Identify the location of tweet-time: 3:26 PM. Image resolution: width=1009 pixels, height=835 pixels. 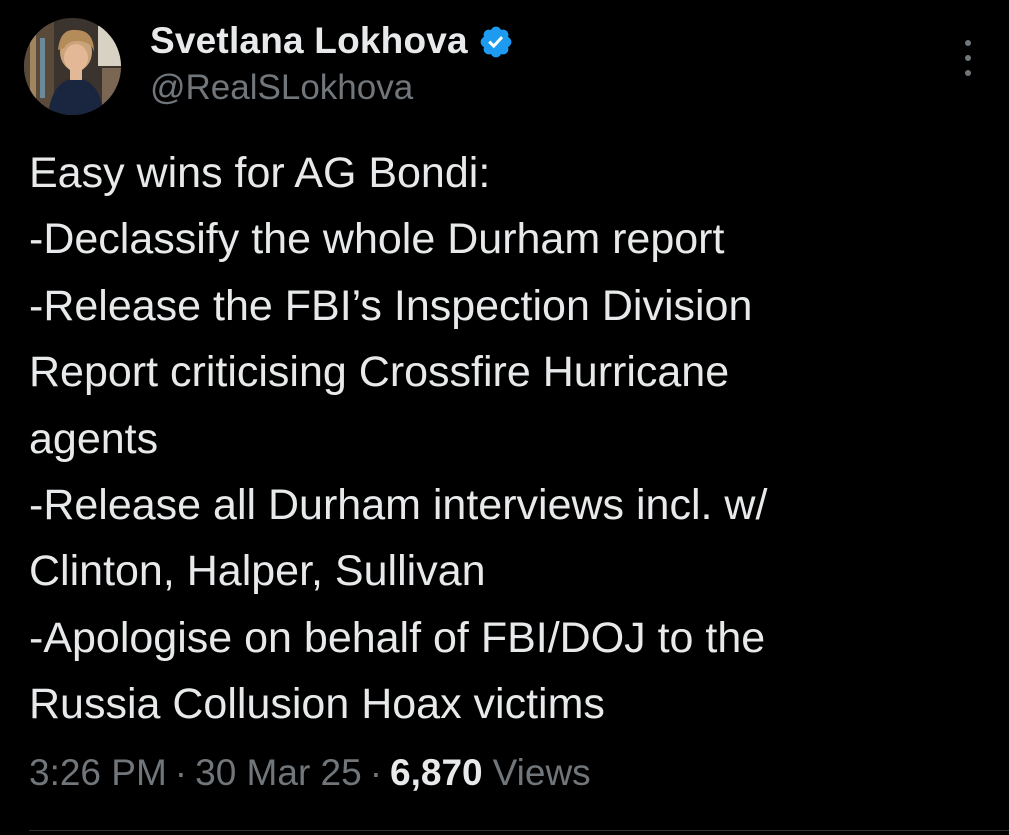
(98, 773).